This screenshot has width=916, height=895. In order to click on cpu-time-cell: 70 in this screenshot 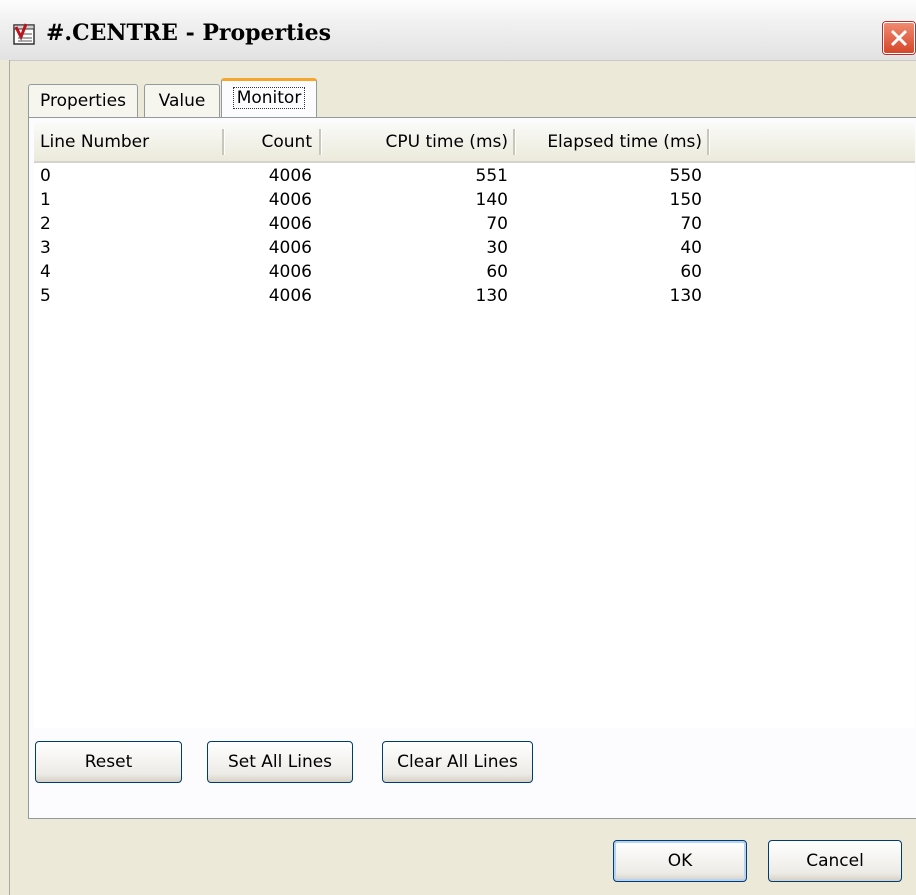, I will do `click(497, 224)`.